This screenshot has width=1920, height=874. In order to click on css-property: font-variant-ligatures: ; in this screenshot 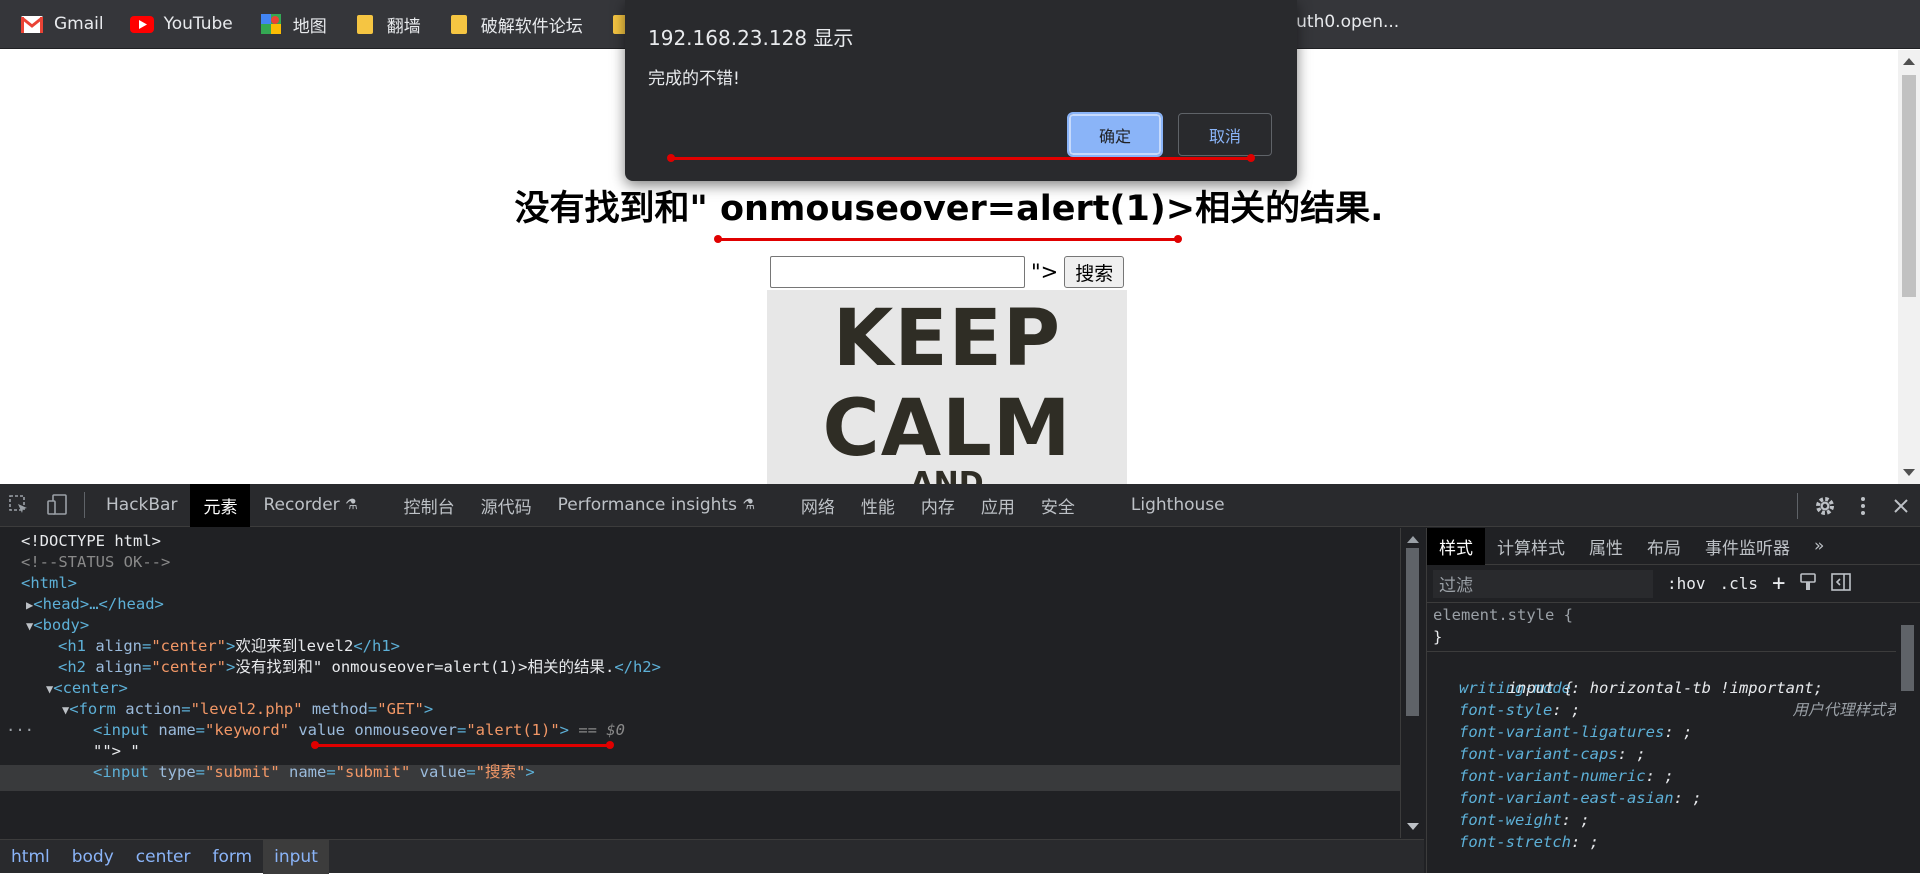, I will do `click(1662, 732)`.